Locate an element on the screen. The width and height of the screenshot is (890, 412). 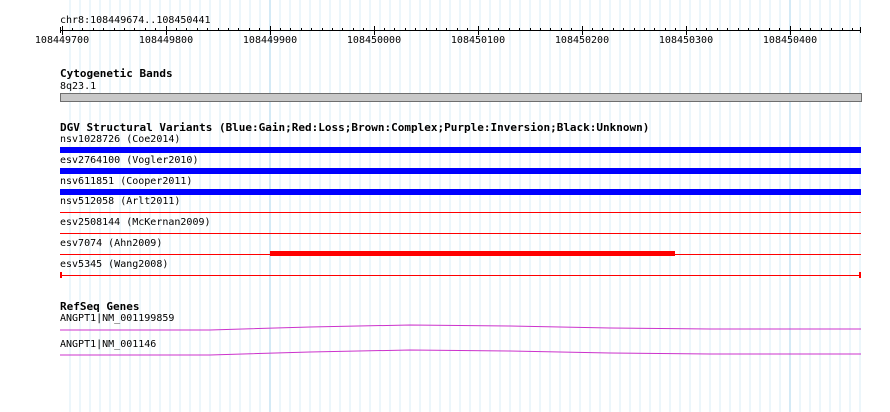
variant-label: nsv512058 (Arlt2011) is located at coordinates (120, 201).